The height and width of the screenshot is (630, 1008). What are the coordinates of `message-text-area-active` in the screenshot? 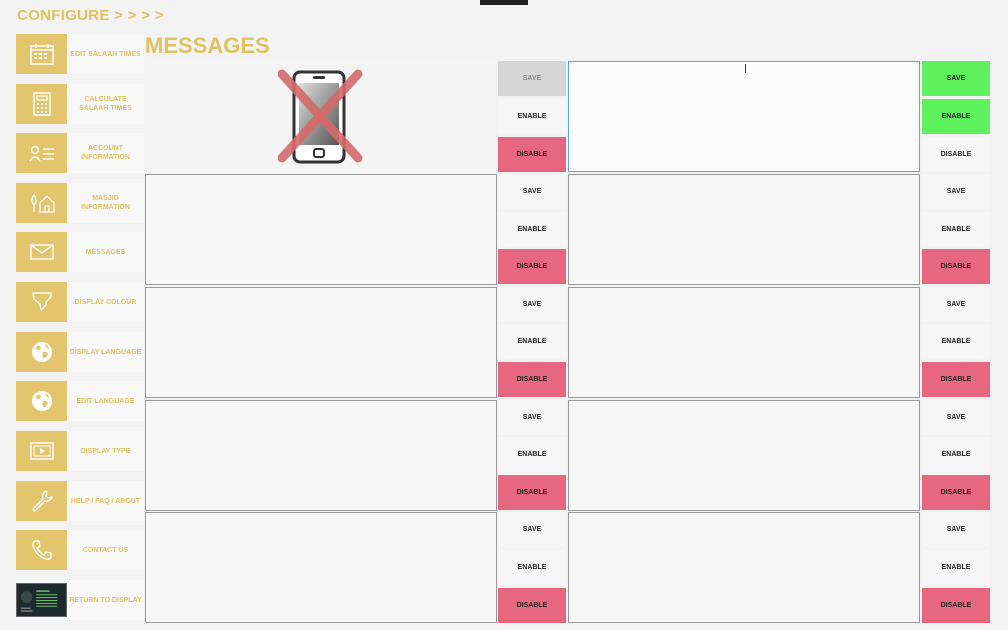 It's located at (744, 116).